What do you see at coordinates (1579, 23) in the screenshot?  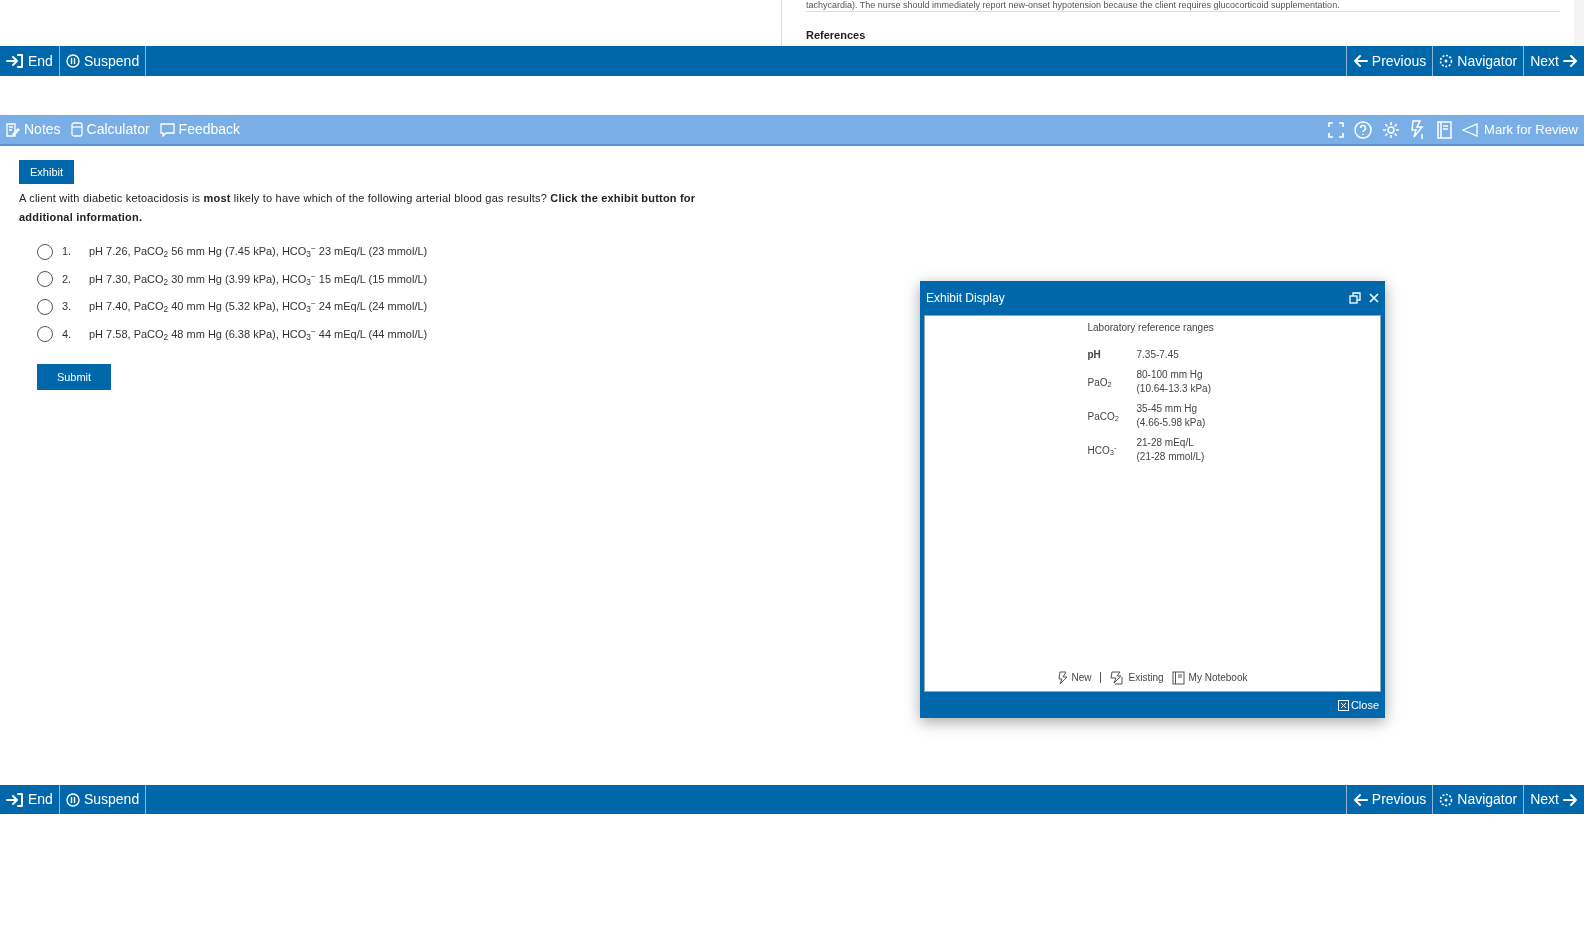 I see `scrollbar` at bounding box center [1579, 23].